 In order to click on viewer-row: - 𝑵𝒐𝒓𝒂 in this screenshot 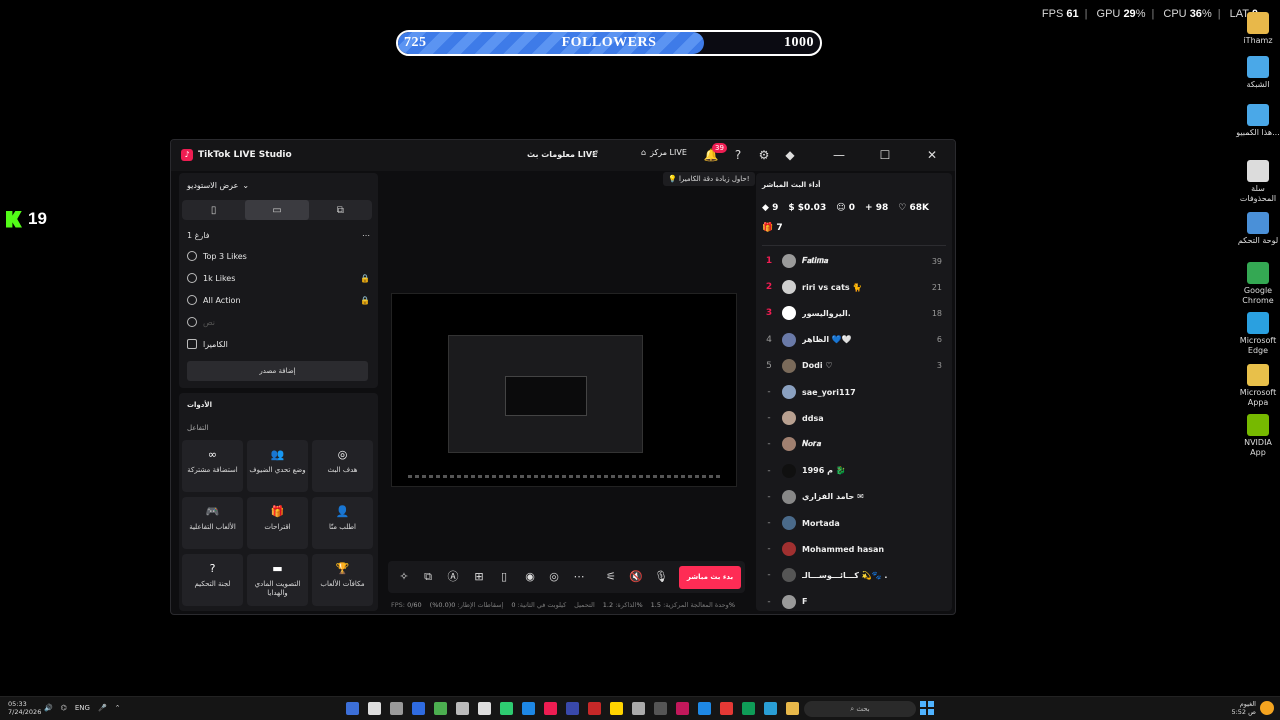, I will do `click(852, 444)`.